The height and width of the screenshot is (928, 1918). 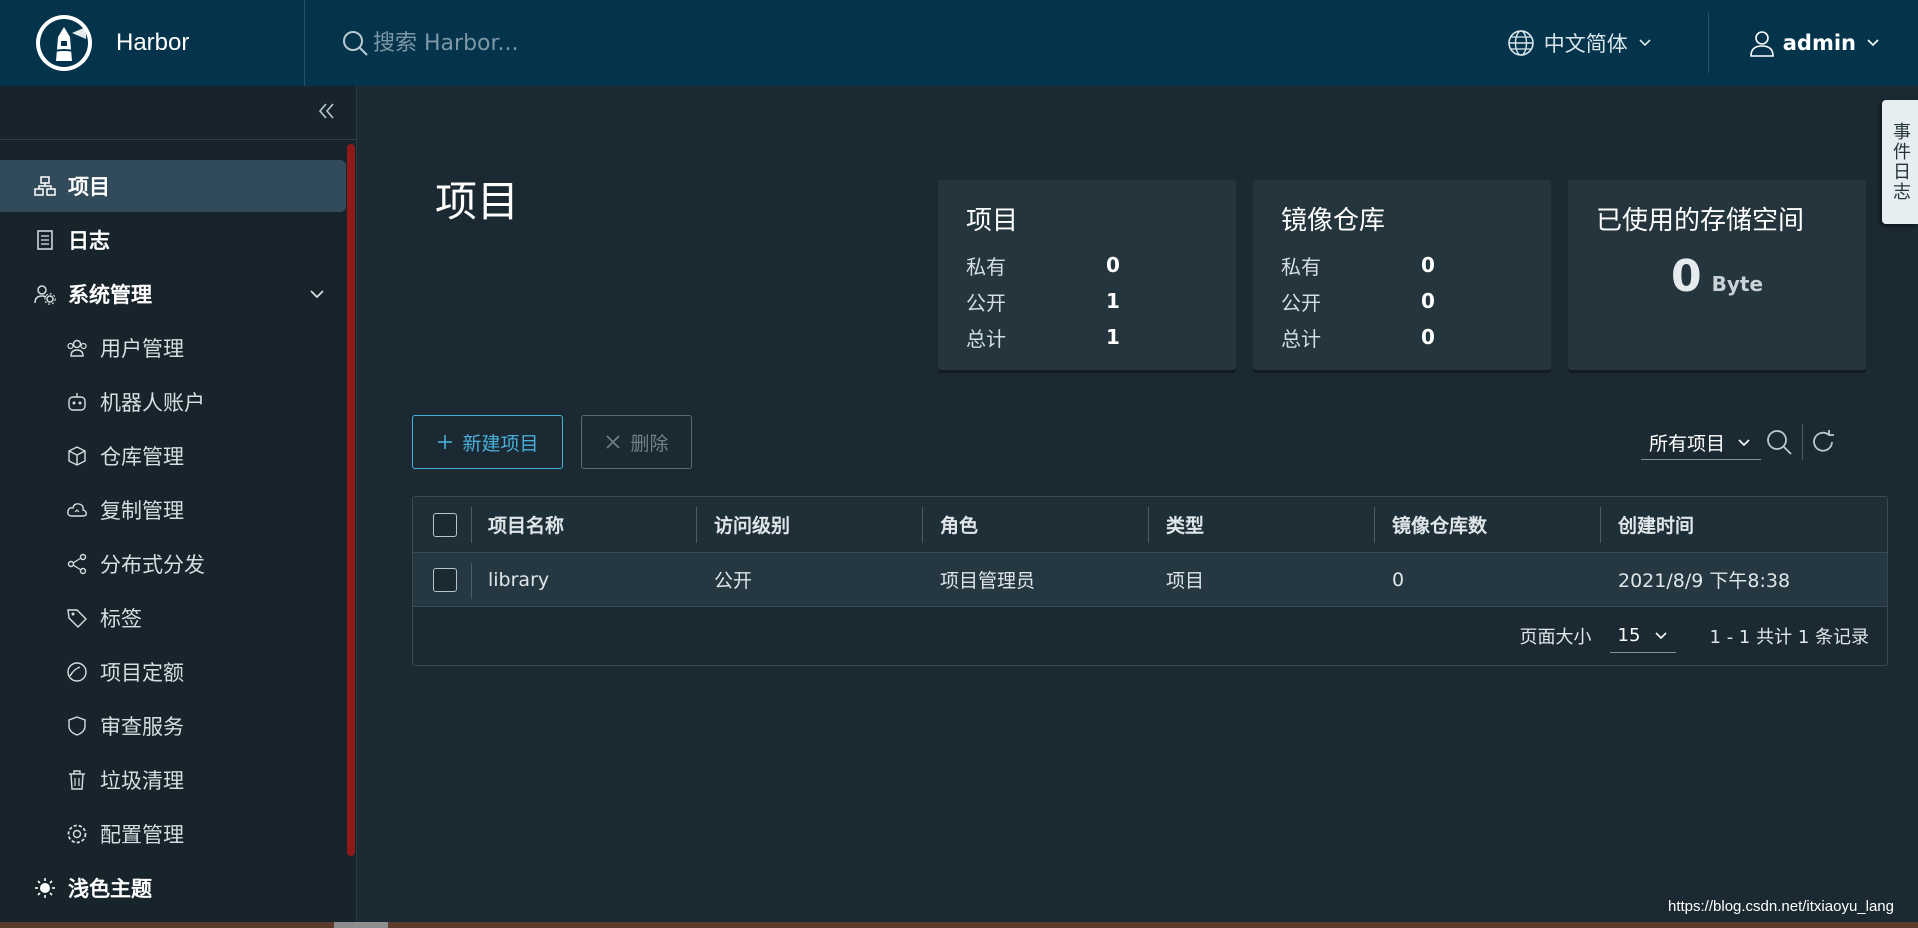 I want to click on column-header-access-level: 访问级别, so click(x=752, y=524).